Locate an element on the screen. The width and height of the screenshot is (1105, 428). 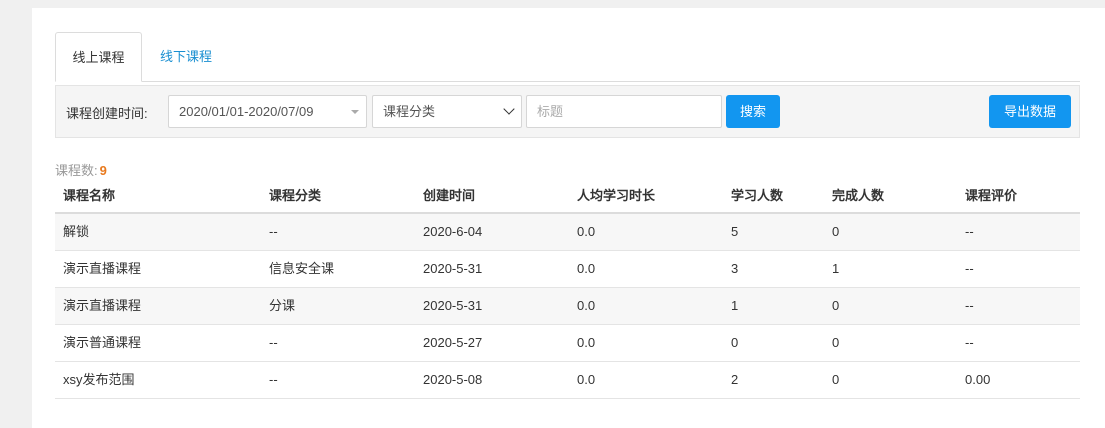
header-created-time: 创建时间 is located at coordinates (445, 195).